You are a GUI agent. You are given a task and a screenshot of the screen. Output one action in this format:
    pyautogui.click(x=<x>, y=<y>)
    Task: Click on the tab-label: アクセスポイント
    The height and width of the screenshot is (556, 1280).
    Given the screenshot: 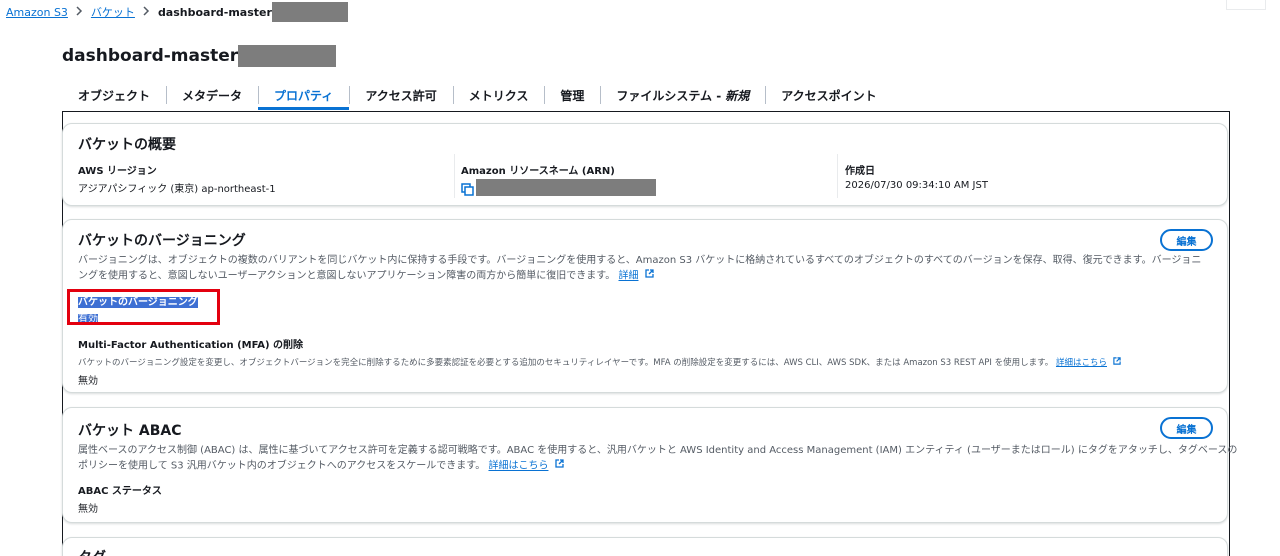 What is the action you would take?
    pyautogui.click(x=829, y=95)
    